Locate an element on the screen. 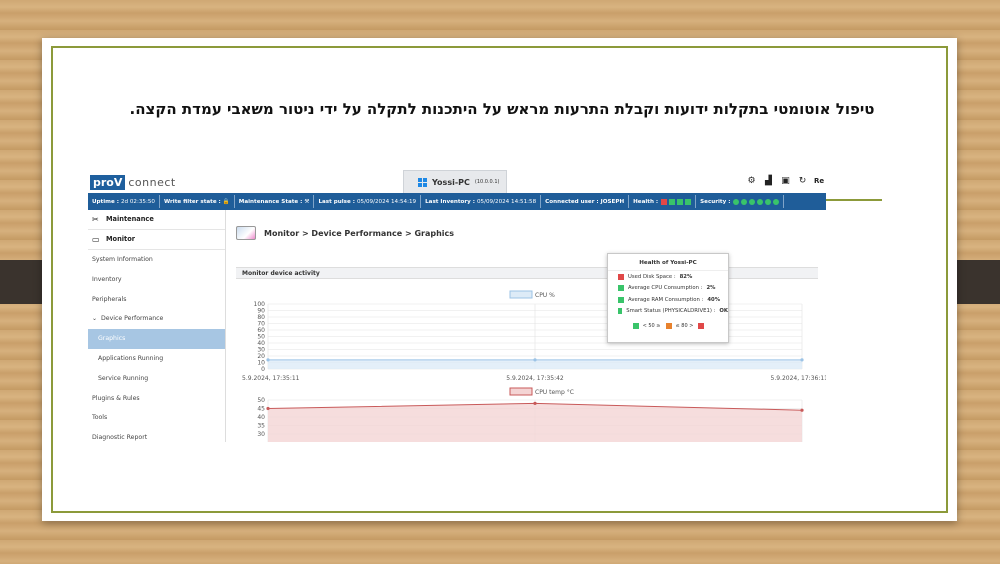 This screenshot has width=1000, height=564. sidebar-item-label: Plugins & Rules is located at coordinates (116, 398).